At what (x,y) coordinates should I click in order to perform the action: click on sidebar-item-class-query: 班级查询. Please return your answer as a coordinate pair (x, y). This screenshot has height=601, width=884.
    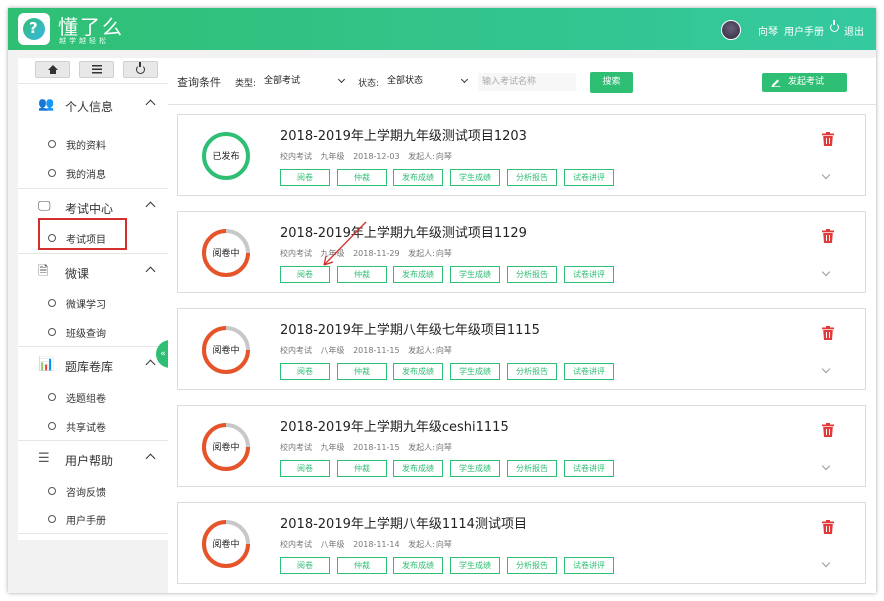
    Looking at the image, I should click on (93, 332).